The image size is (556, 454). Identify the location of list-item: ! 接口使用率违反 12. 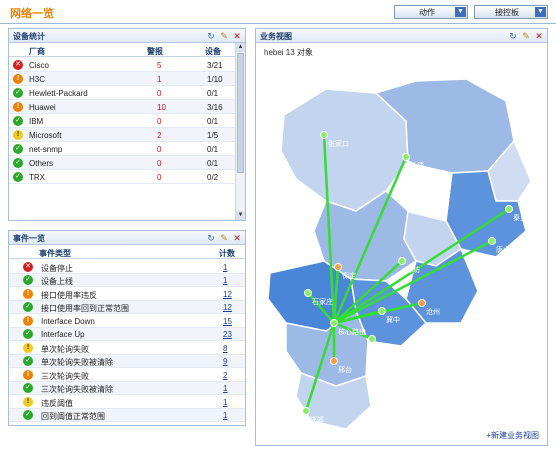
(127, 294).